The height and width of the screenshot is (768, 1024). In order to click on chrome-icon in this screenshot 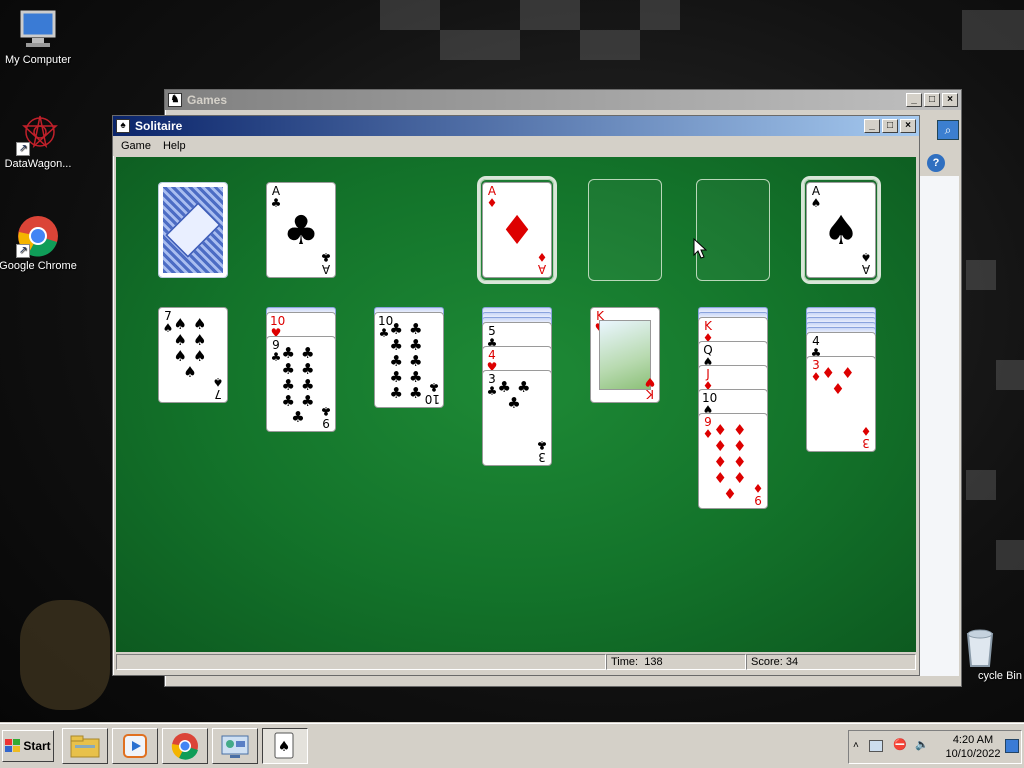, I will do `click(184, 746)`.